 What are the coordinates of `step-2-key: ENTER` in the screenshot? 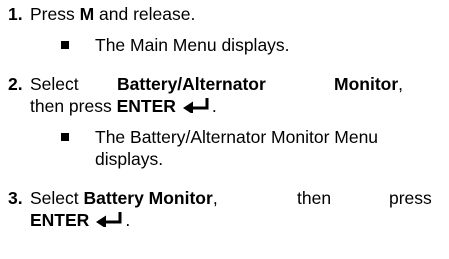 It's located at (146, 106).